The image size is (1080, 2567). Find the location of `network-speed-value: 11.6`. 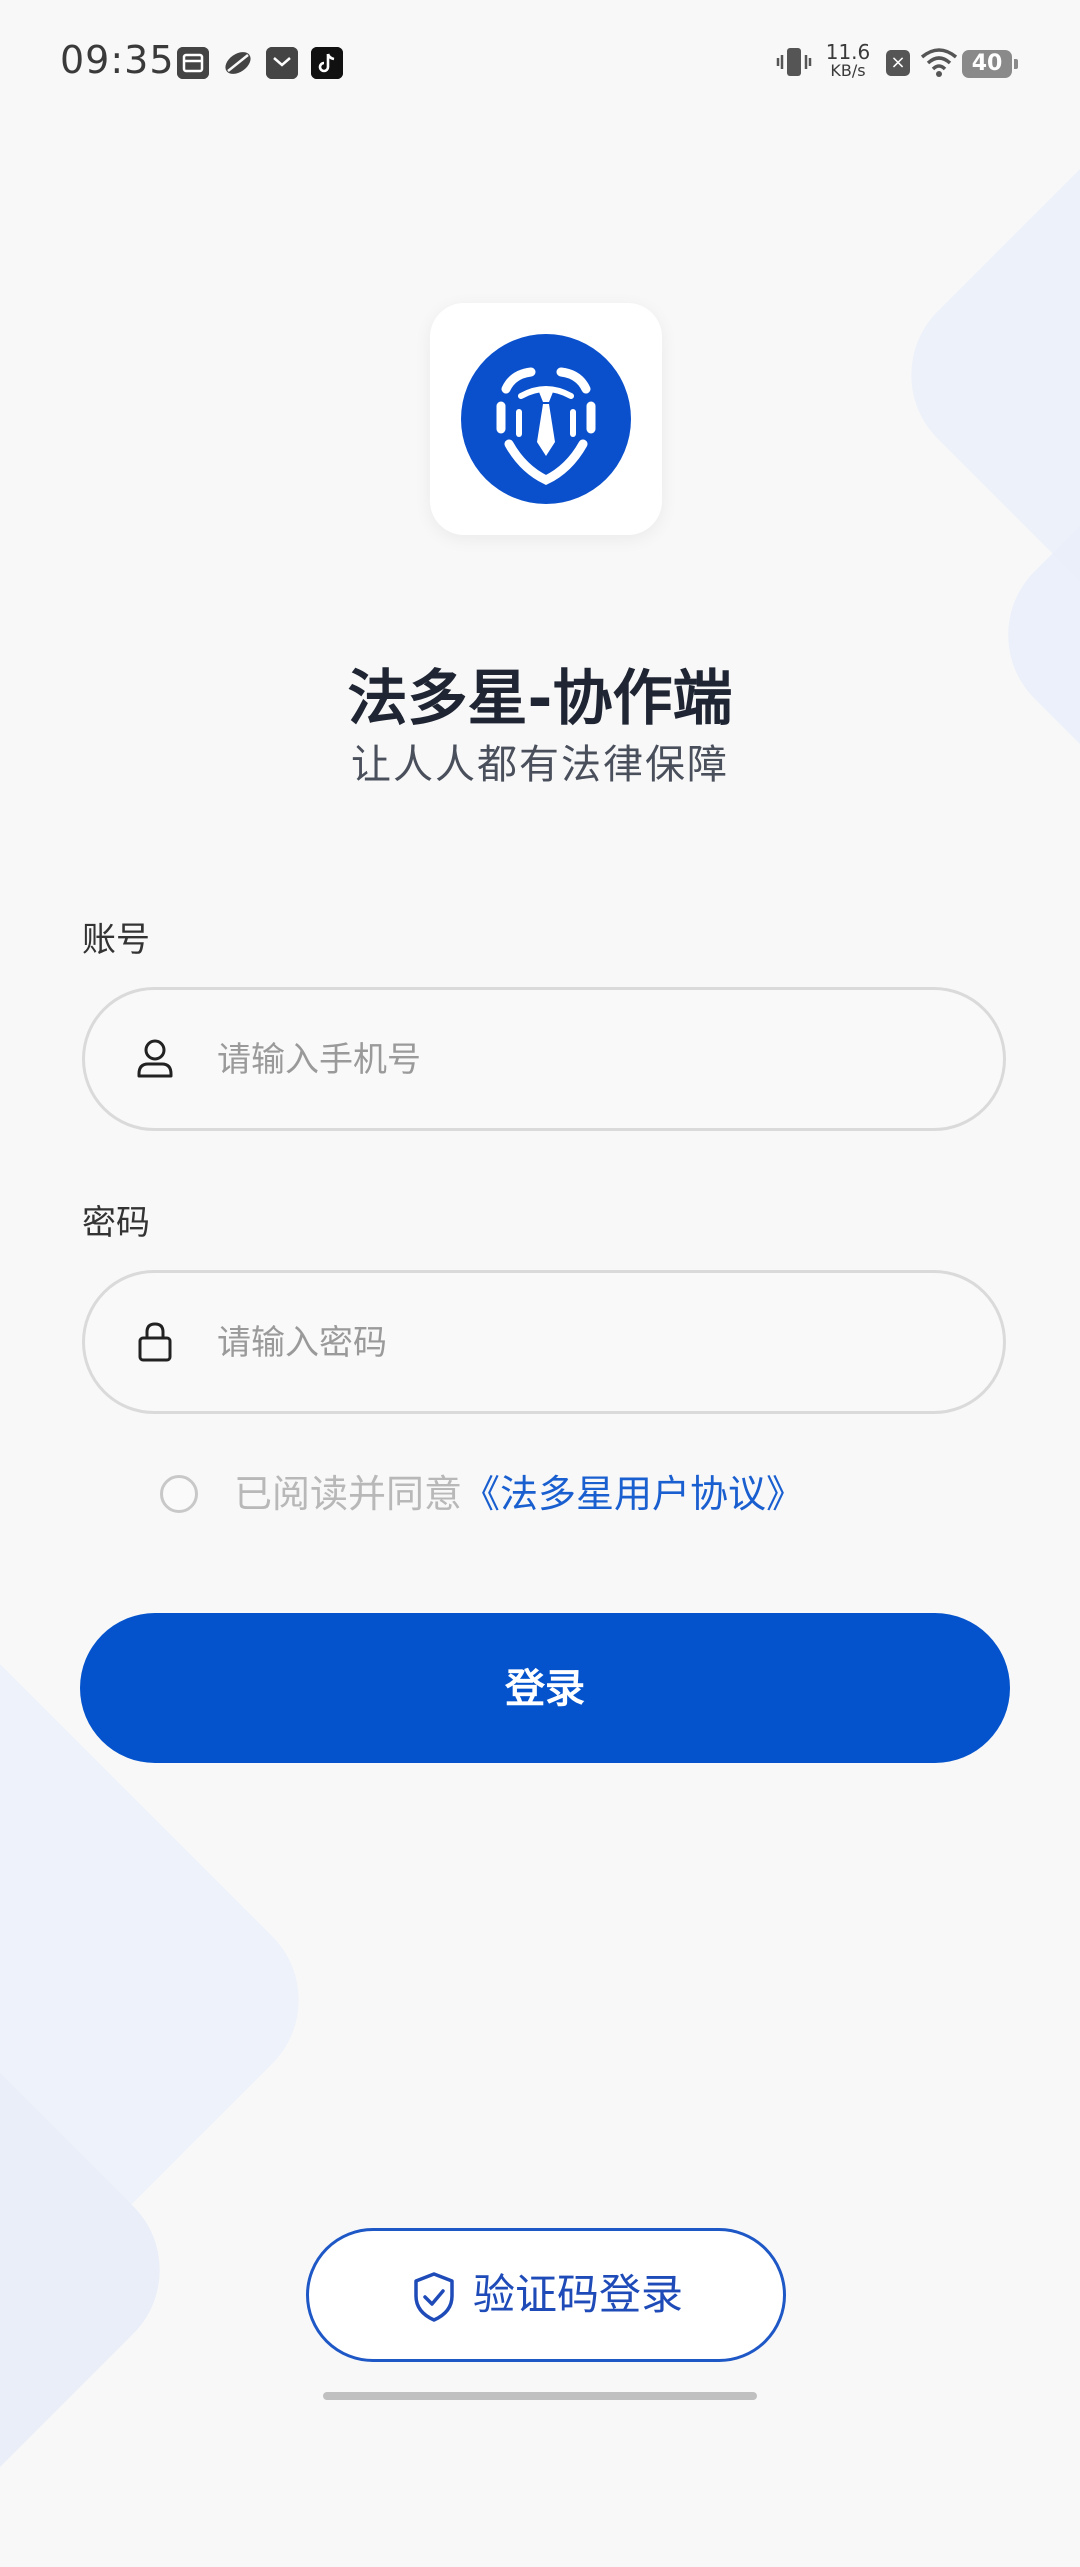

network-speed-value: 11.6 is located at coordinates (848, 52).